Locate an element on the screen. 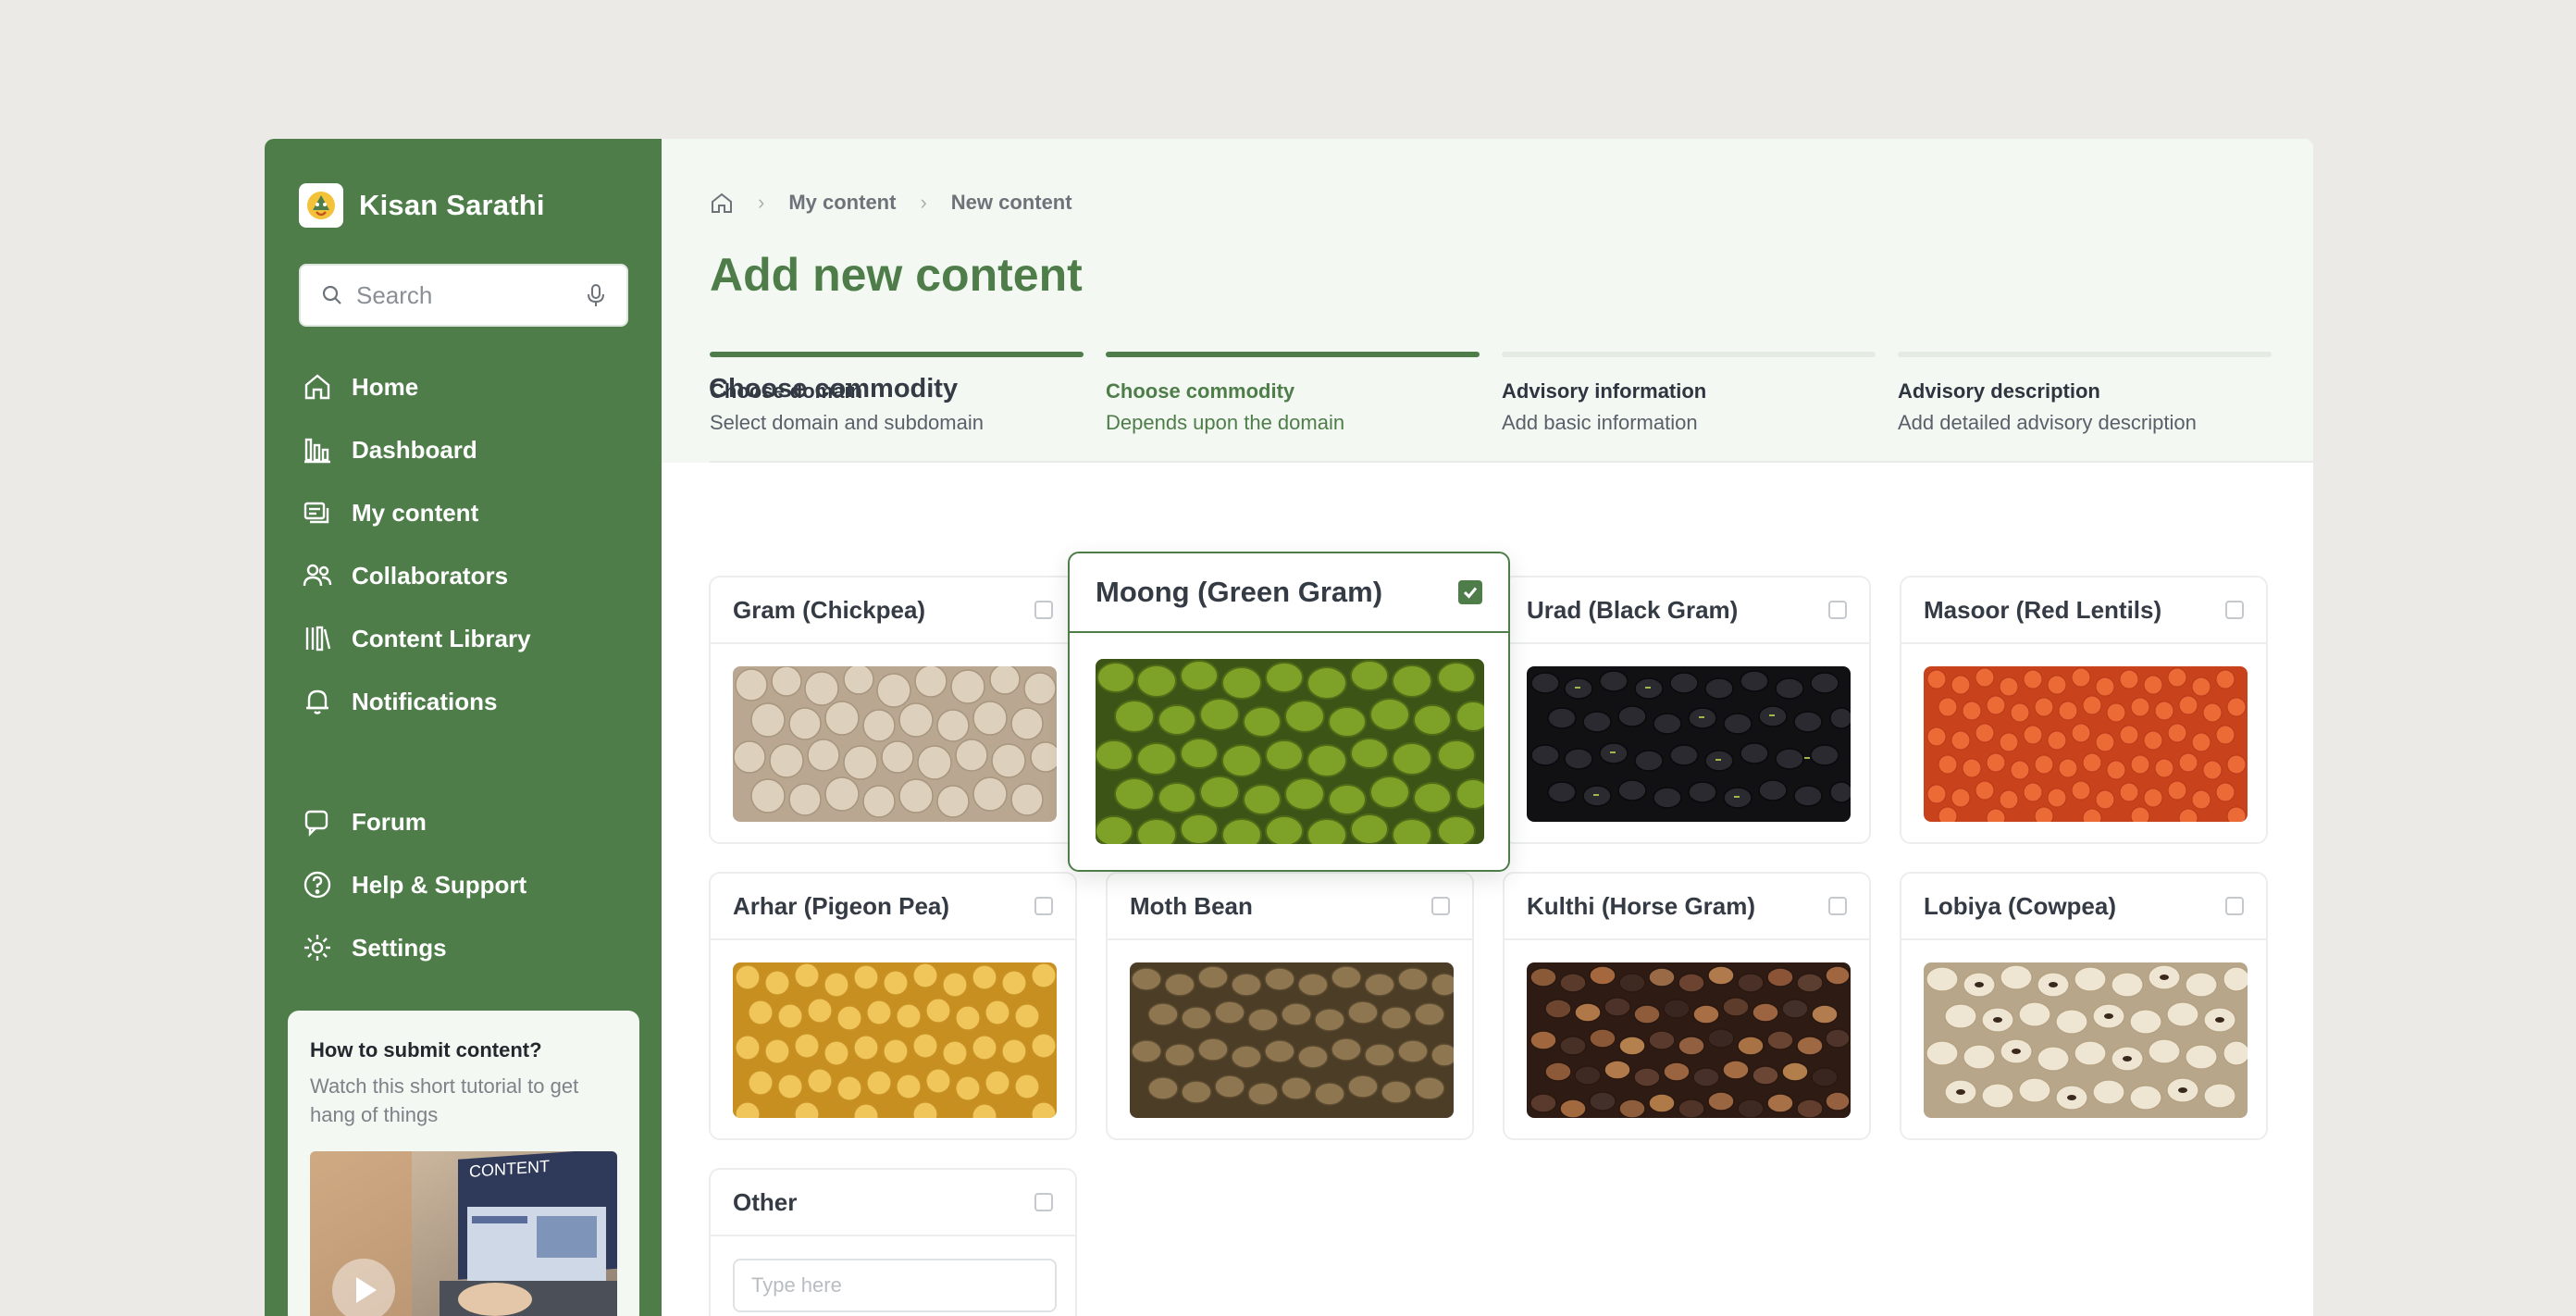  nav-item-dashboard: Dashboard is located at coordinates (469, 449).